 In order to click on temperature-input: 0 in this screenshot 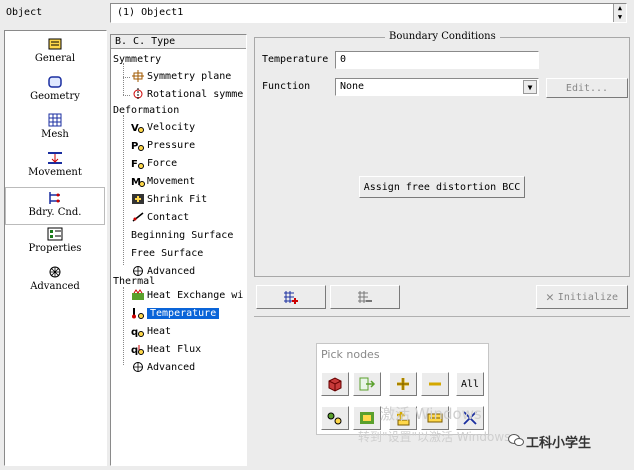, I will do `click(437, 60)`.